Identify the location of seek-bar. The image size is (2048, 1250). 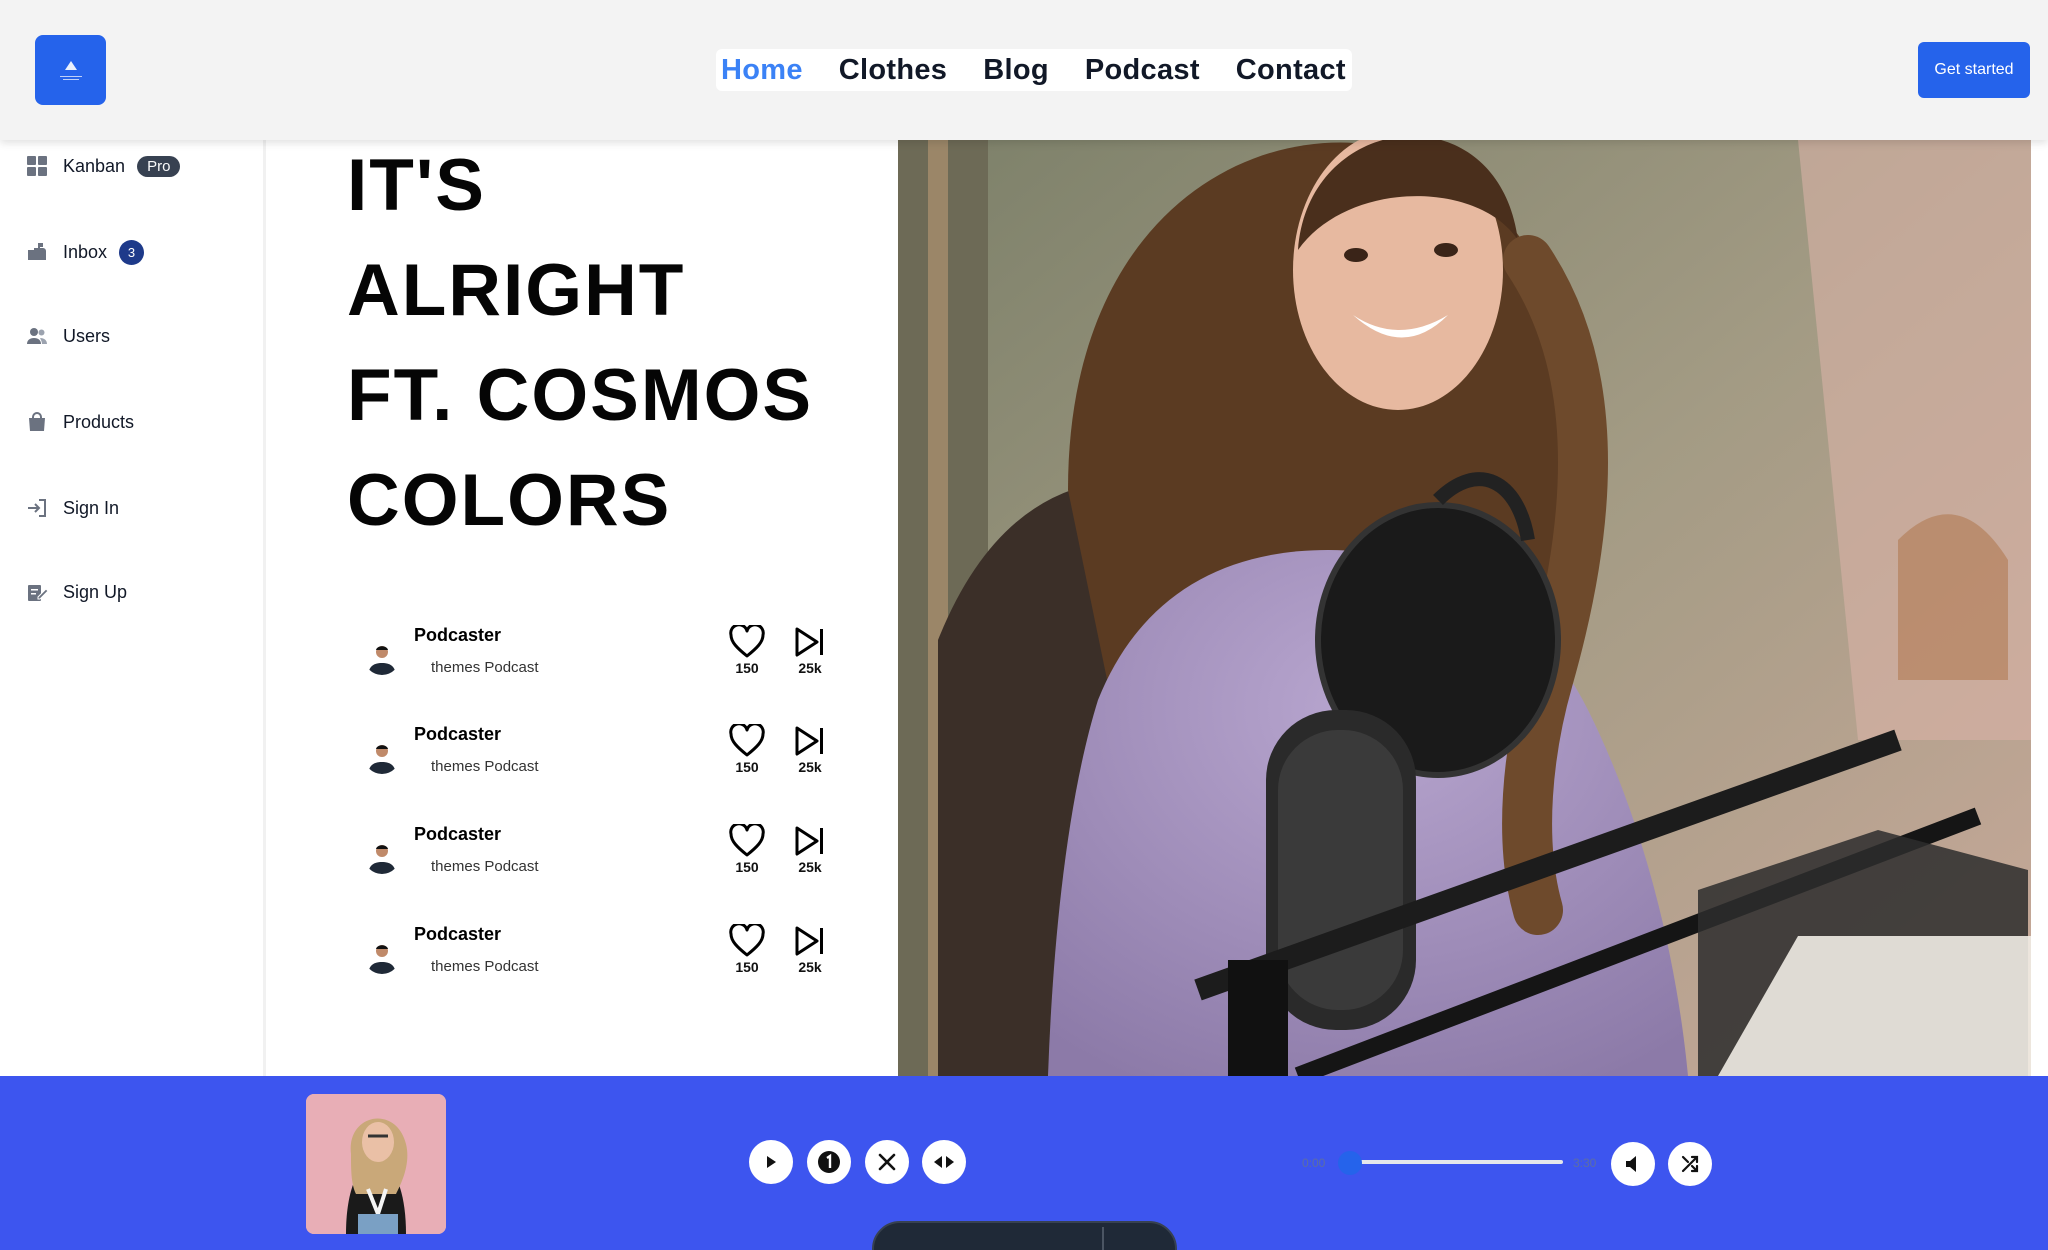
(1456, 1162).